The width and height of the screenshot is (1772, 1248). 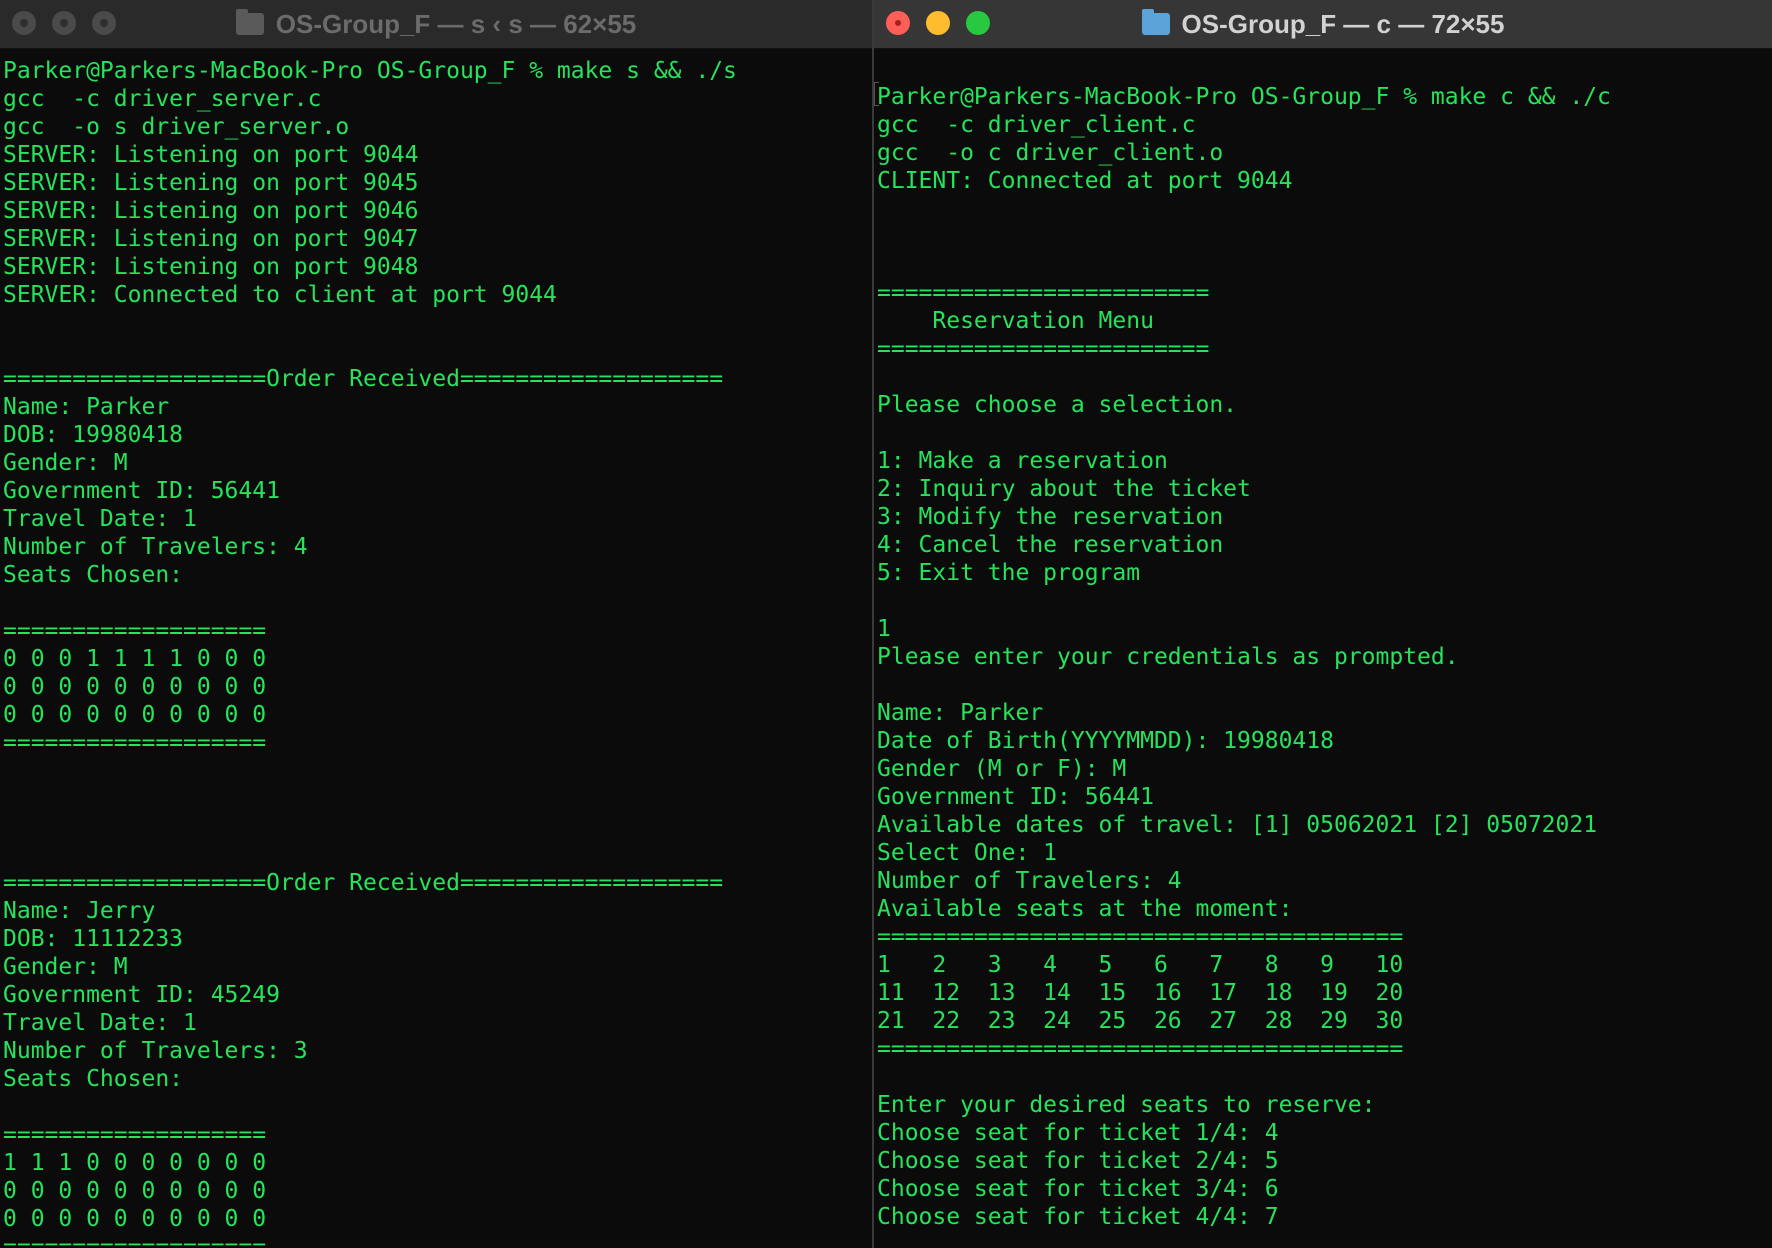 I want to click on scroll-marker, so click(x=876, y=94).